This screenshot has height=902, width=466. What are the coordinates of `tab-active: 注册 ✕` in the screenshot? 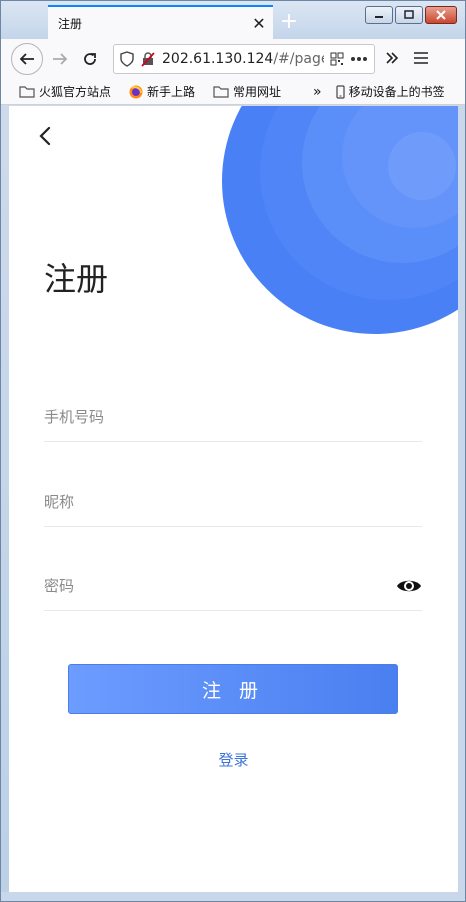 It's located at (160, 22).